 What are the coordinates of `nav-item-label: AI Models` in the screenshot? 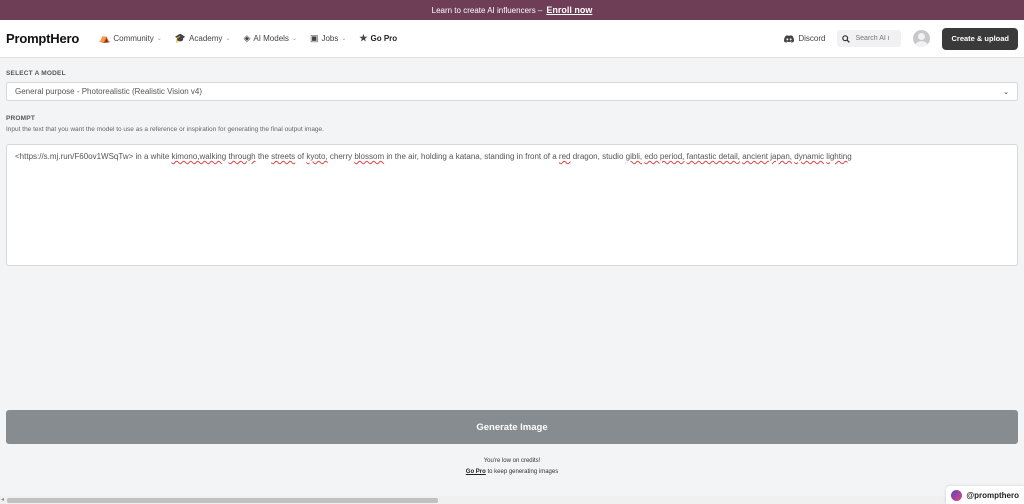 It's located at (271, 38).